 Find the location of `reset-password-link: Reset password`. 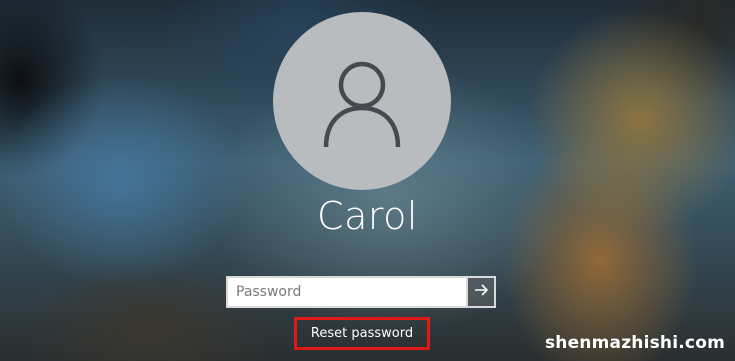

reset-password-link: Reset password is located at coordinates (362, 333).